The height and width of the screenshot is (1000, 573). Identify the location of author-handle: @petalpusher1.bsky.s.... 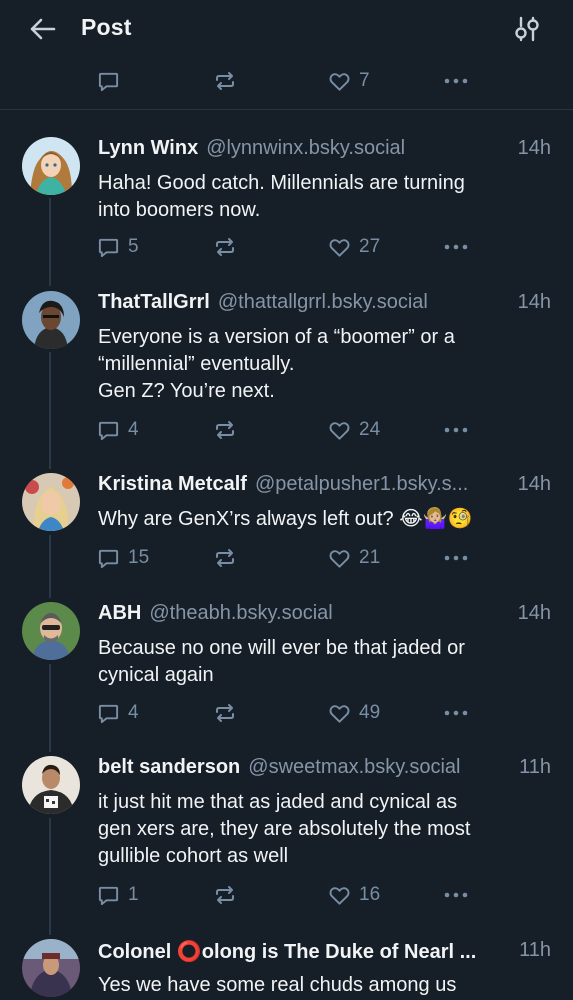
(361, 484).